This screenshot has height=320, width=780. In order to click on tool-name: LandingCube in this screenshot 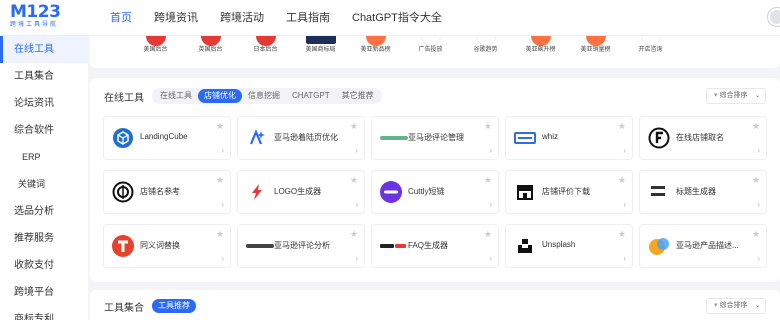, I will do `click(164, 136)`.